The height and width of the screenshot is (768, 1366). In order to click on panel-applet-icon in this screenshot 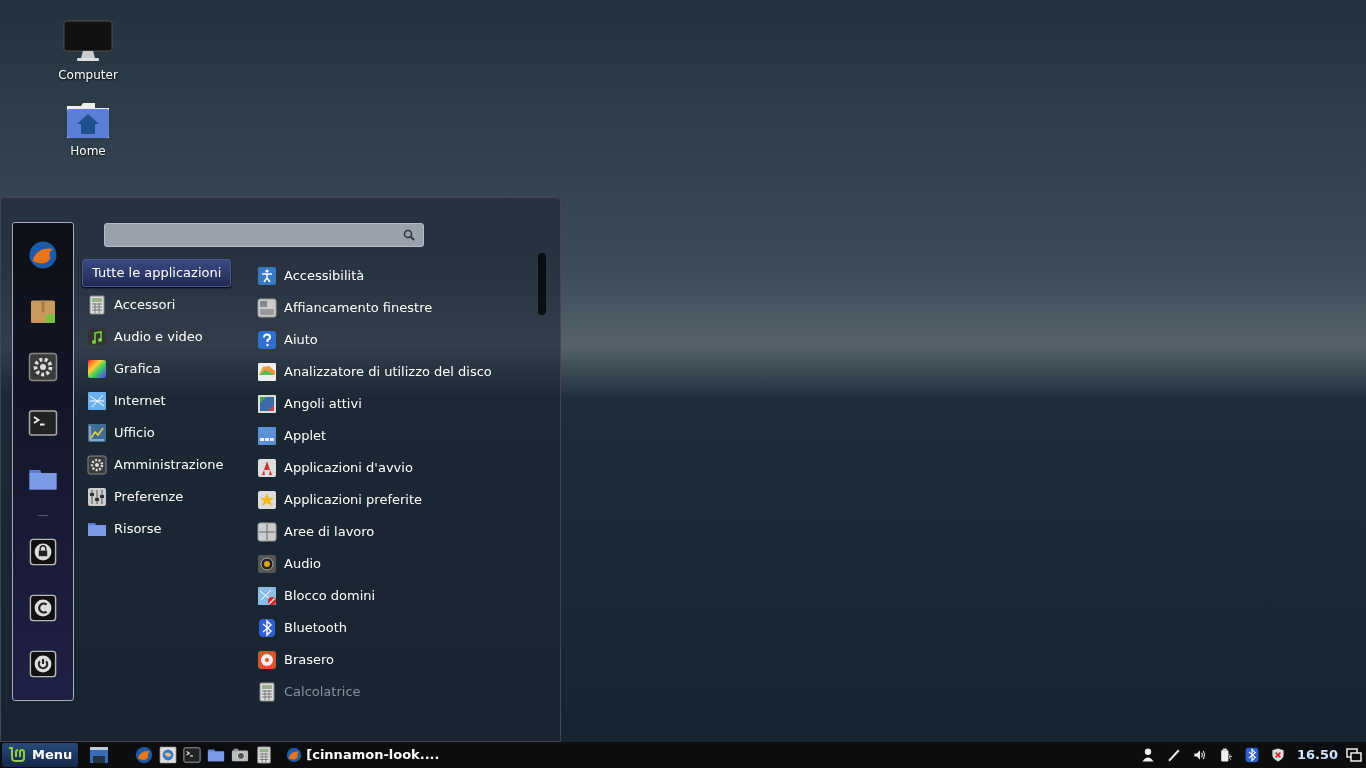, I will do `click(267, 436)`.